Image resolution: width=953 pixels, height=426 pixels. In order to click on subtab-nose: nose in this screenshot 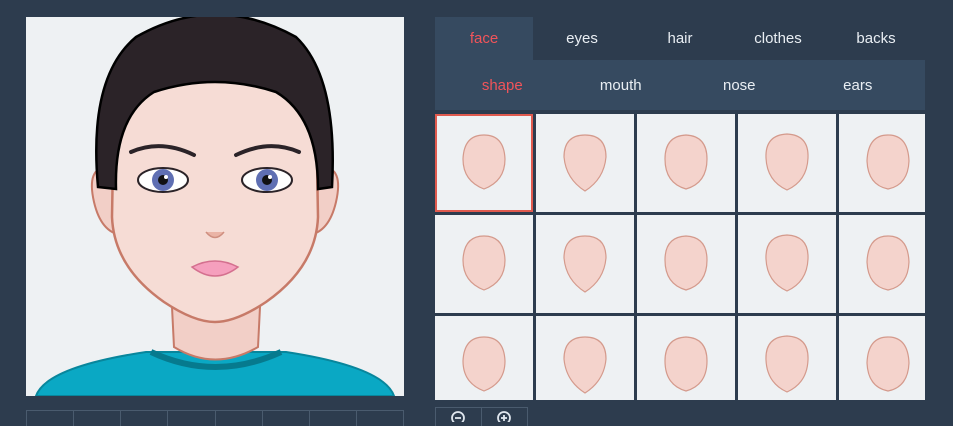, I will do `click(739, 85)`.